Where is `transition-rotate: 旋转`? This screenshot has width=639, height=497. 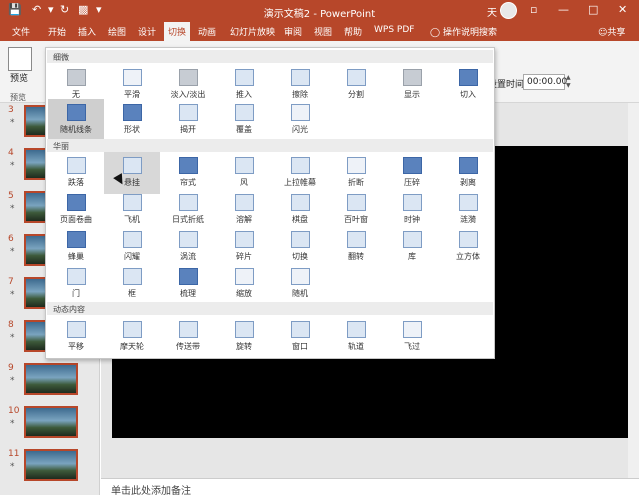 transition-rotate: 旋转 is located at coordinates (244, 337).